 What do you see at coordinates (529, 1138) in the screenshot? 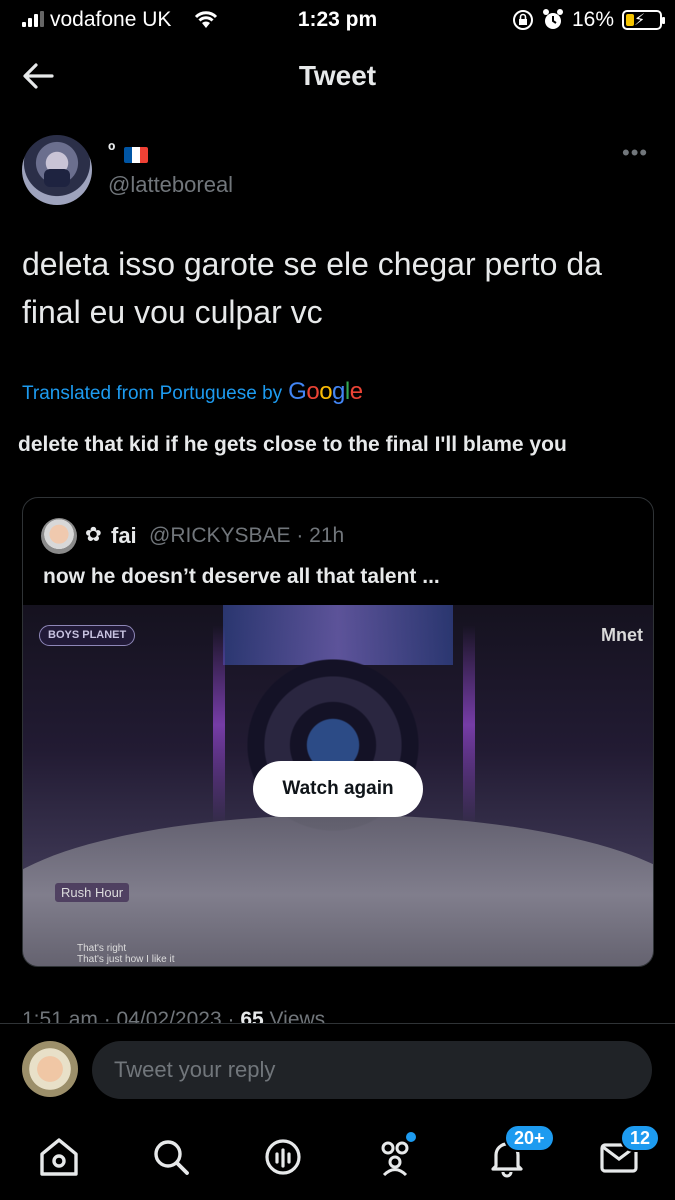
I see `notifications-badge: 20+` at bounding box center [529, 1138].